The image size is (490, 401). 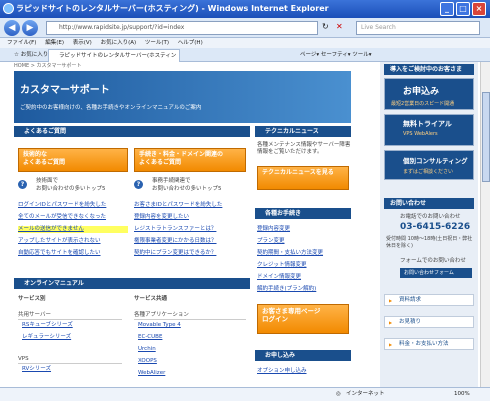 What do you see at coordinates (70, 316) in the screenshot?
I see `manual-col1-sub: 共用サーバー` at bounding box center [70, 316].